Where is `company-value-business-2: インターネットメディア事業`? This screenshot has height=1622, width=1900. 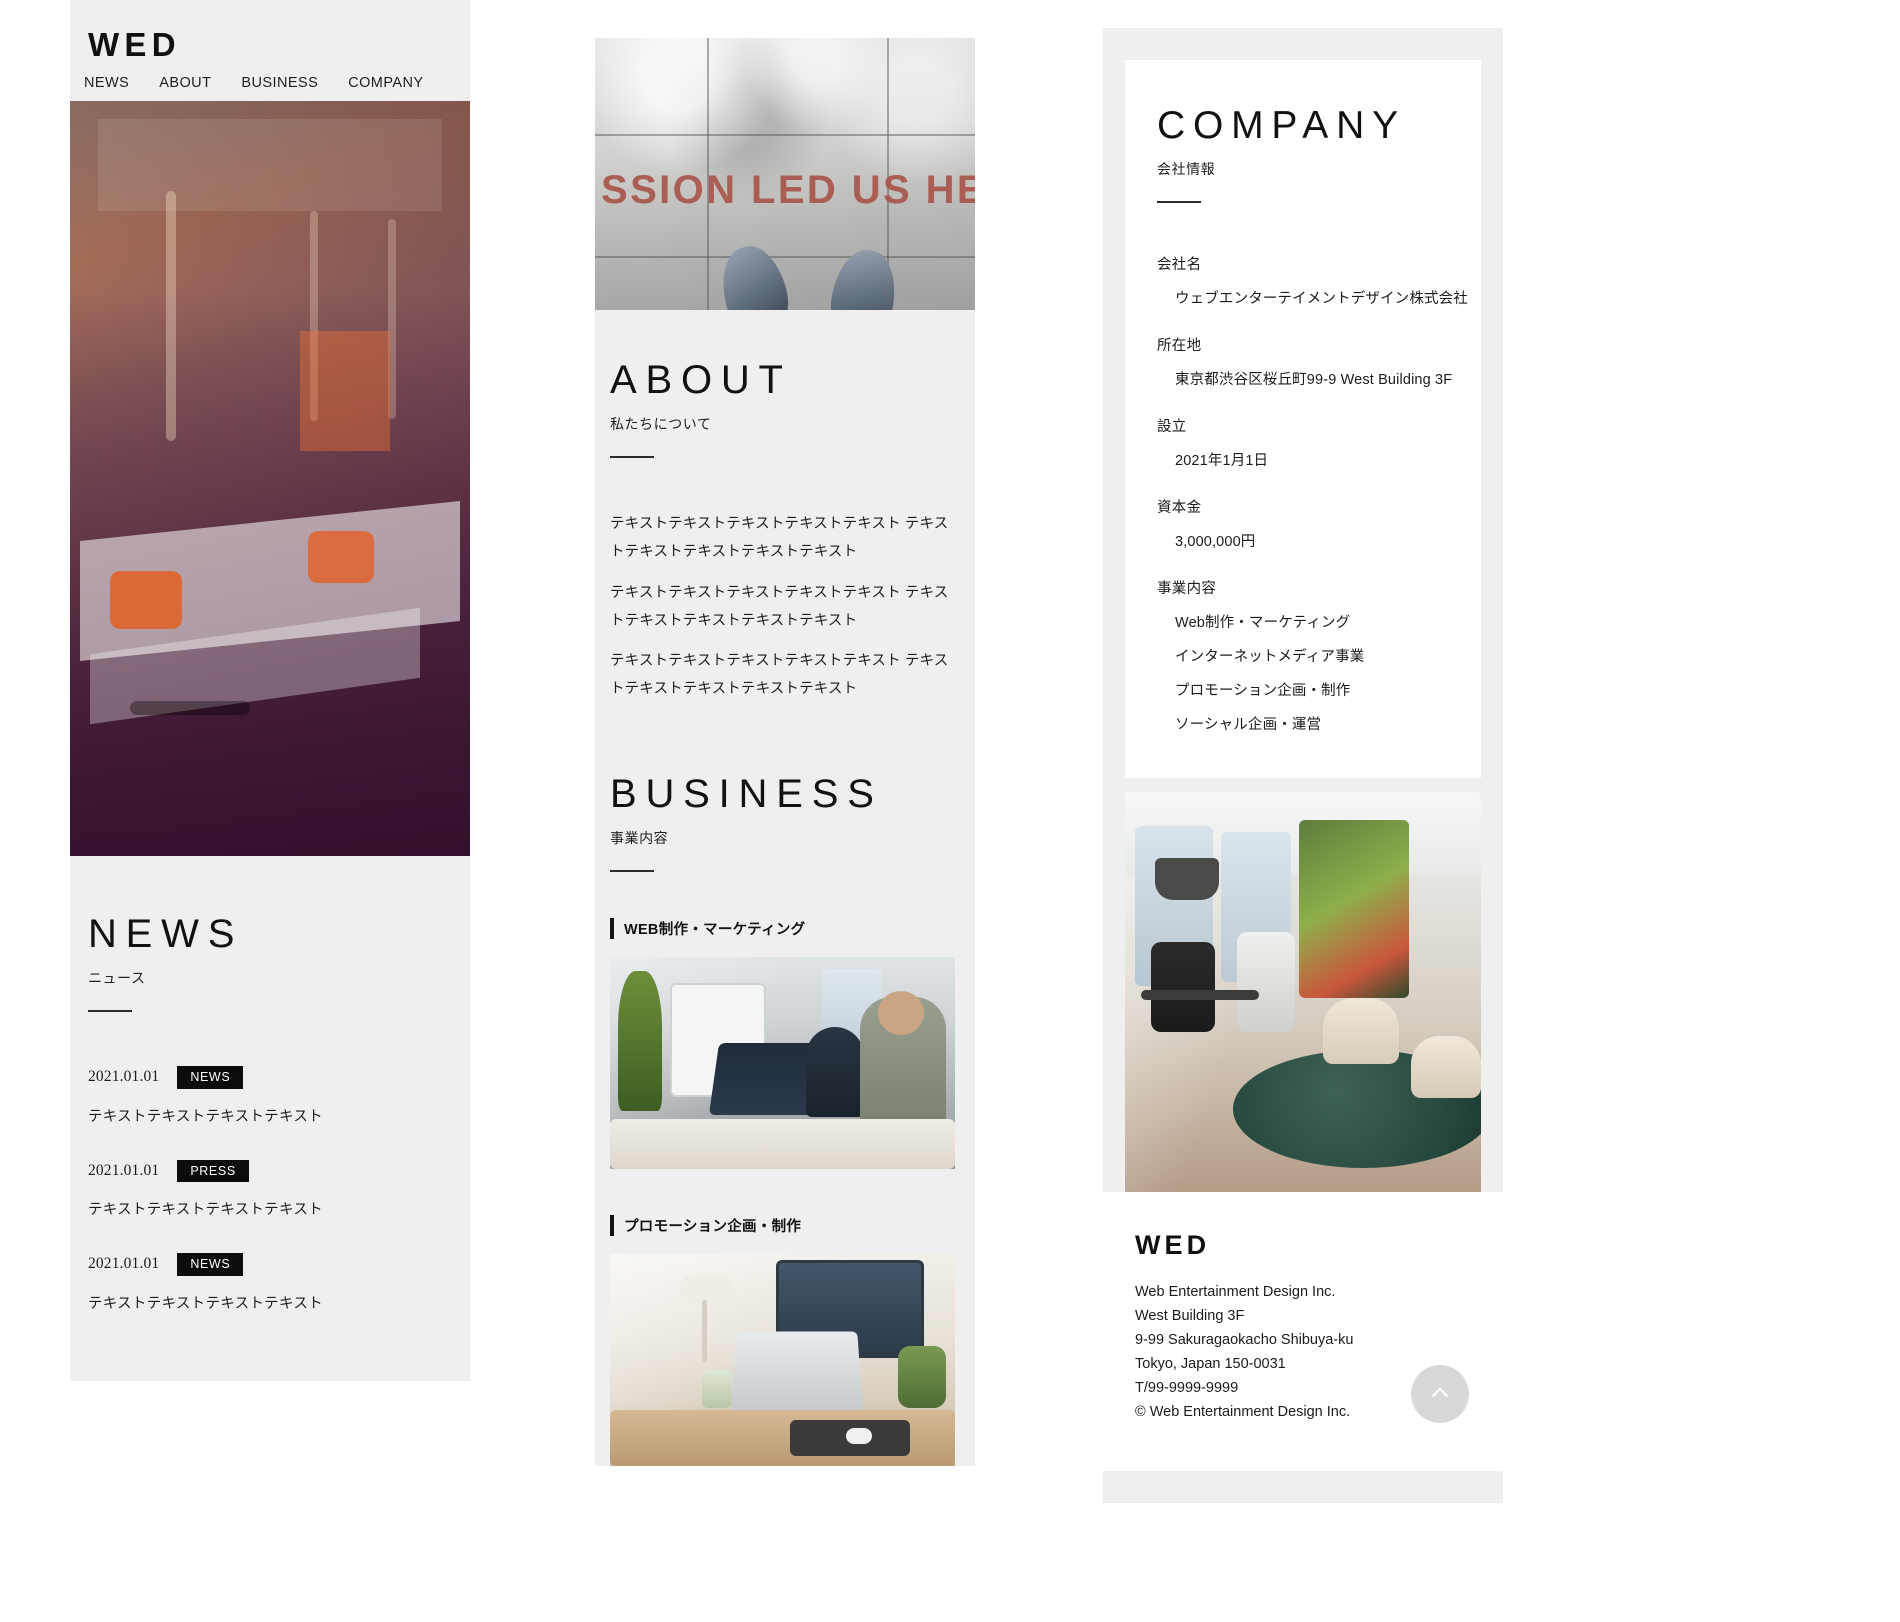 company-value-business-2: インターネットメディア事業 is located at coordinates (1270, 657).